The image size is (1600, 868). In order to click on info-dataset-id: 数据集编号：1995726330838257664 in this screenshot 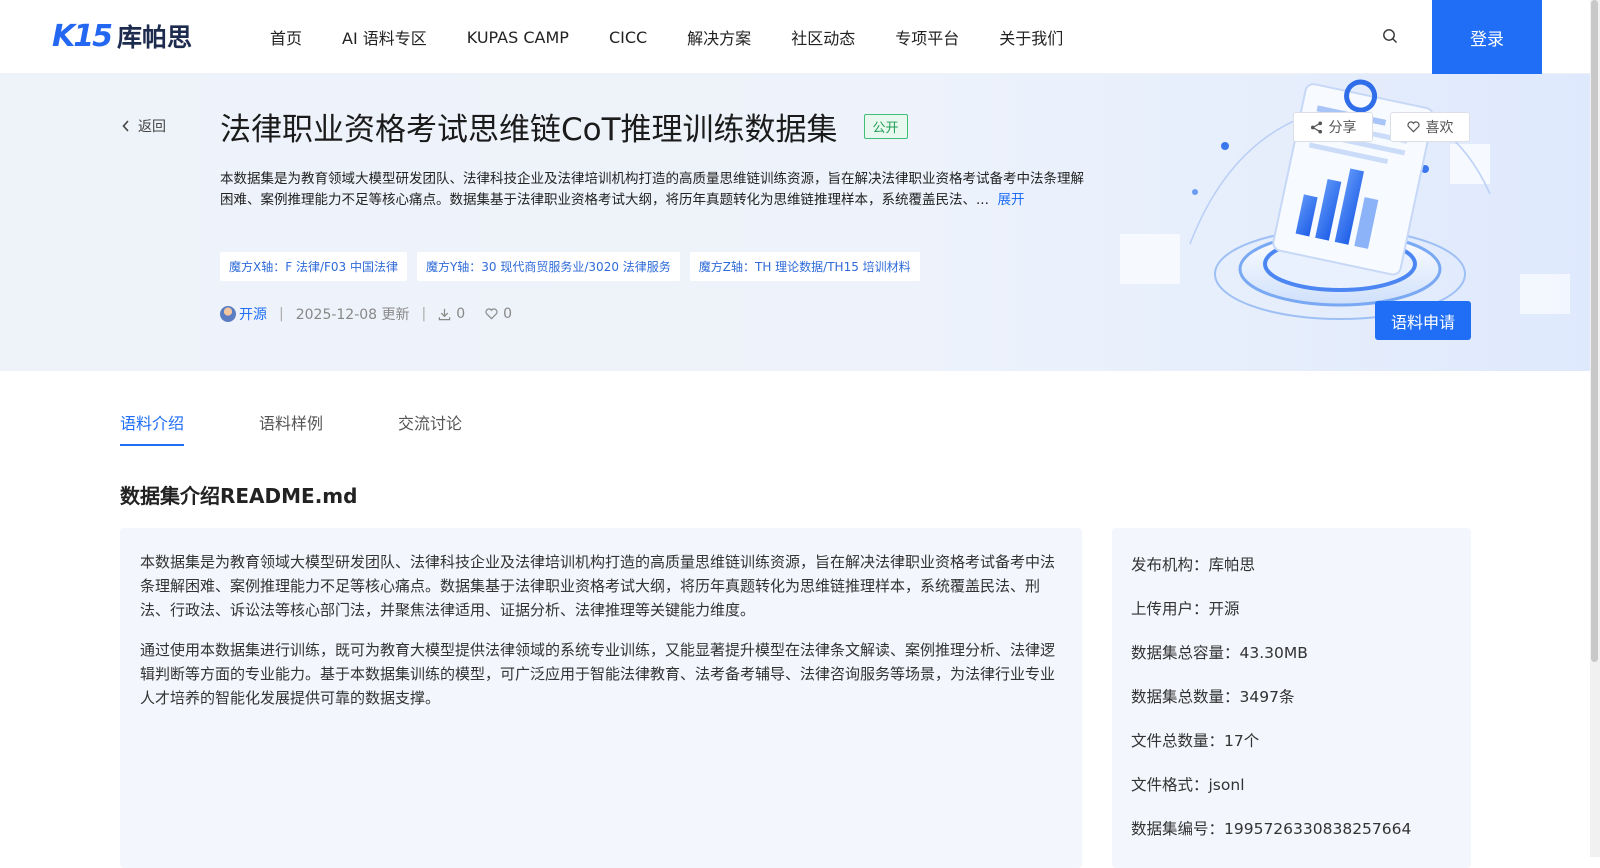, I will do `click(1271, 829)`.